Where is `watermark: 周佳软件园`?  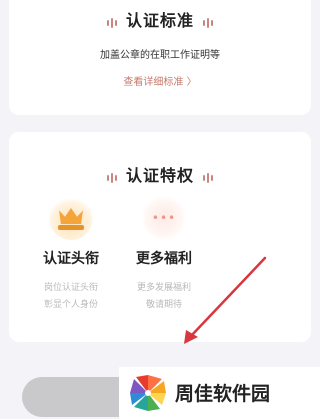
watermark: 周佳软件园 is located at coordinates (219, 393).